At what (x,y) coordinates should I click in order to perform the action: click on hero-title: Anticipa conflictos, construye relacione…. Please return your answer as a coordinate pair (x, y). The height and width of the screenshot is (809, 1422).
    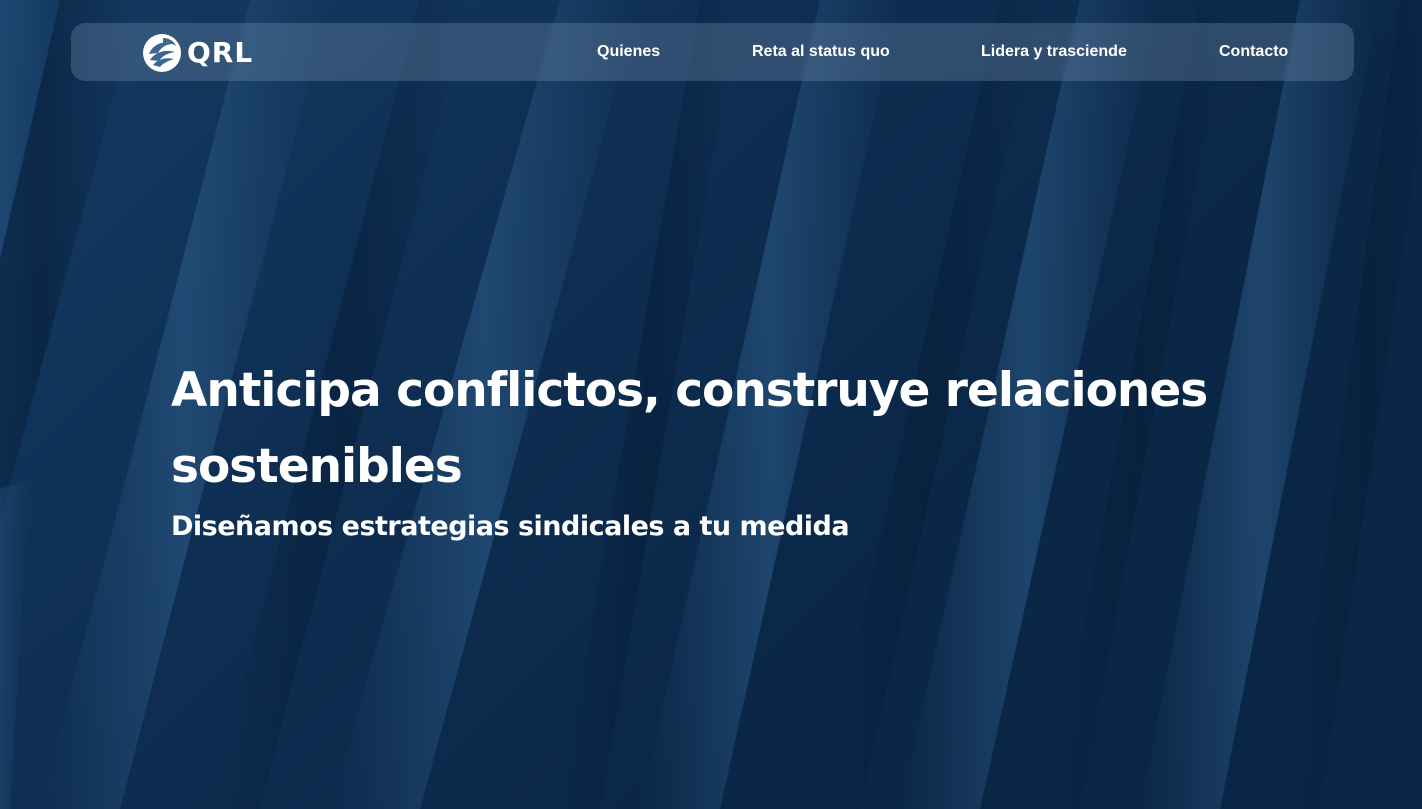
    Looking at the image, I should click on (689, 428).